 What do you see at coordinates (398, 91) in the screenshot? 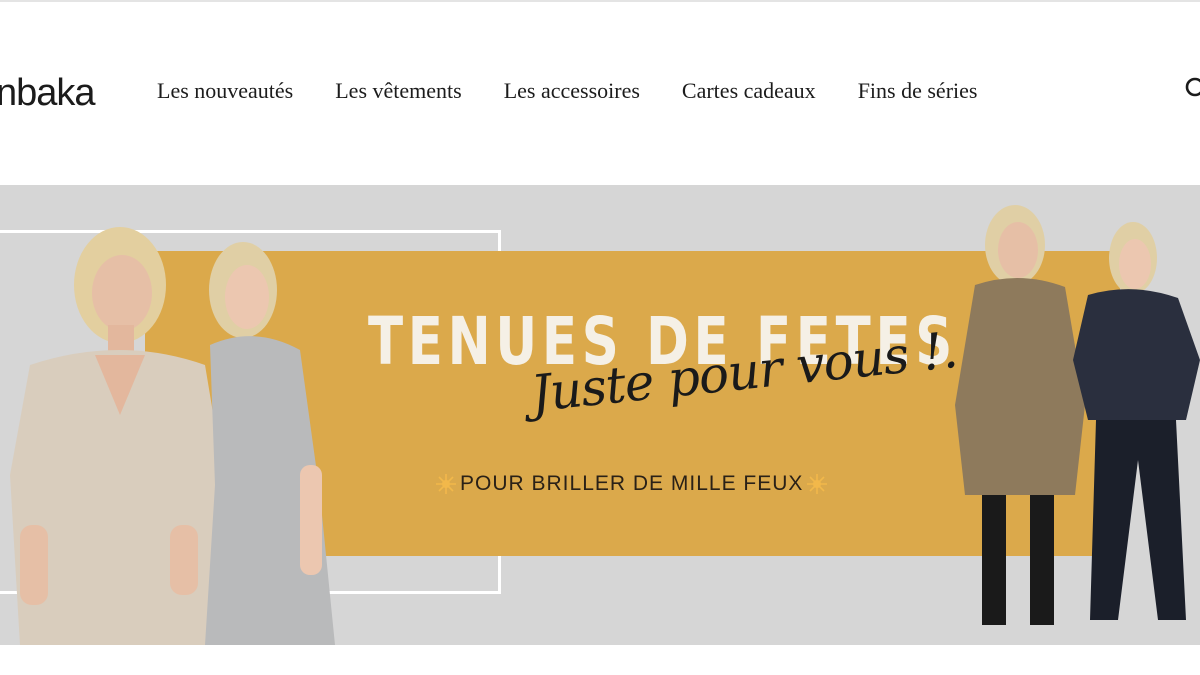
I see `nav-item-vetements: Les vêtements` at bounding box center [398, 91].